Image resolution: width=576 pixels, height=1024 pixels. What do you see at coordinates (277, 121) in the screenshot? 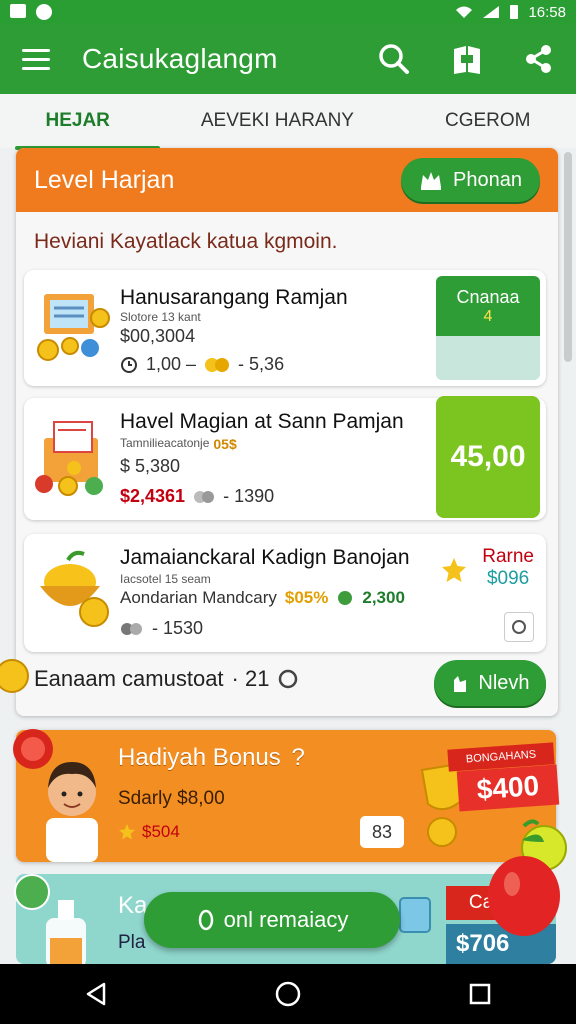
I see `tab-aeveki-harany: AEVEKI HARANY` at bounding box center [277, 121].